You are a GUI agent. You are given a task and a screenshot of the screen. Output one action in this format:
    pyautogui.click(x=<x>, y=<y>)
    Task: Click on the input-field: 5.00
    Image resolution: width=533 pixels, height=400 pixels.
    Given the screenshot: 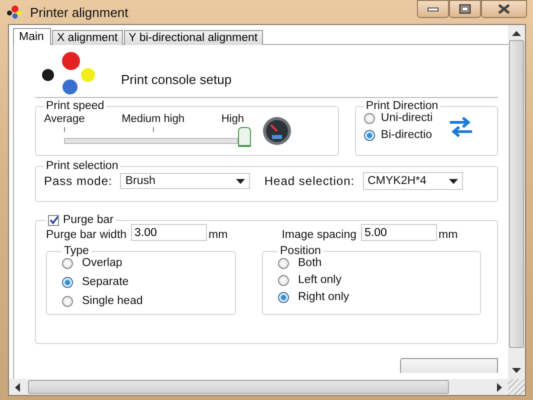 What is the action you would take?
    pyautogui.click(x=398, y=232)
    